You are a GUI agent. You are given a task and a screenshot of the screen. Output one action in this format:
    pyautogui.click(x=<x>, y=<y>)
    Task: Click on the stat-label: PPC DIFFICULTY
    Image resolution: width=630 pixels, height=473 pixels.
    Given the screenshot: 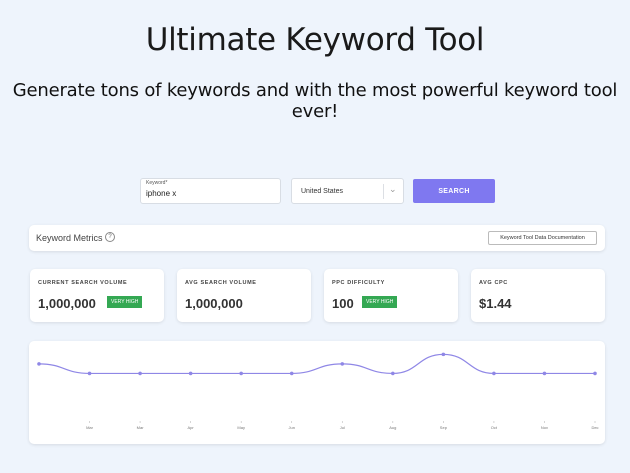 What is the action you would take?
    pyautogui.click(x=358, y=283)
    